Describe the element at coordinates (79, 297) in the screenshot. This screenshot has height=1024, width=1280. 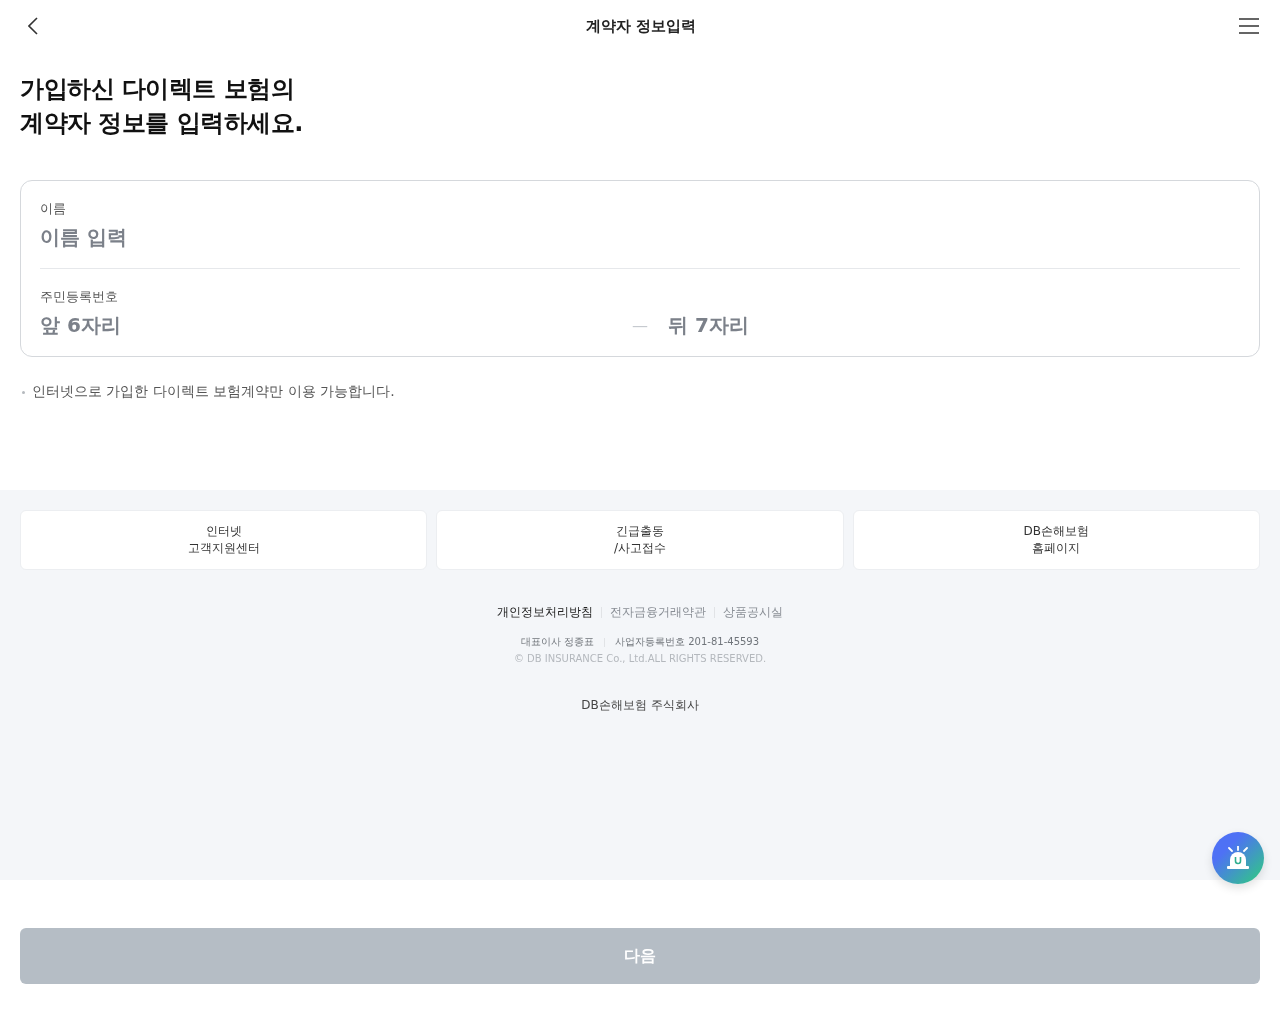
I see `field-label: 주민등록번호` at that location.